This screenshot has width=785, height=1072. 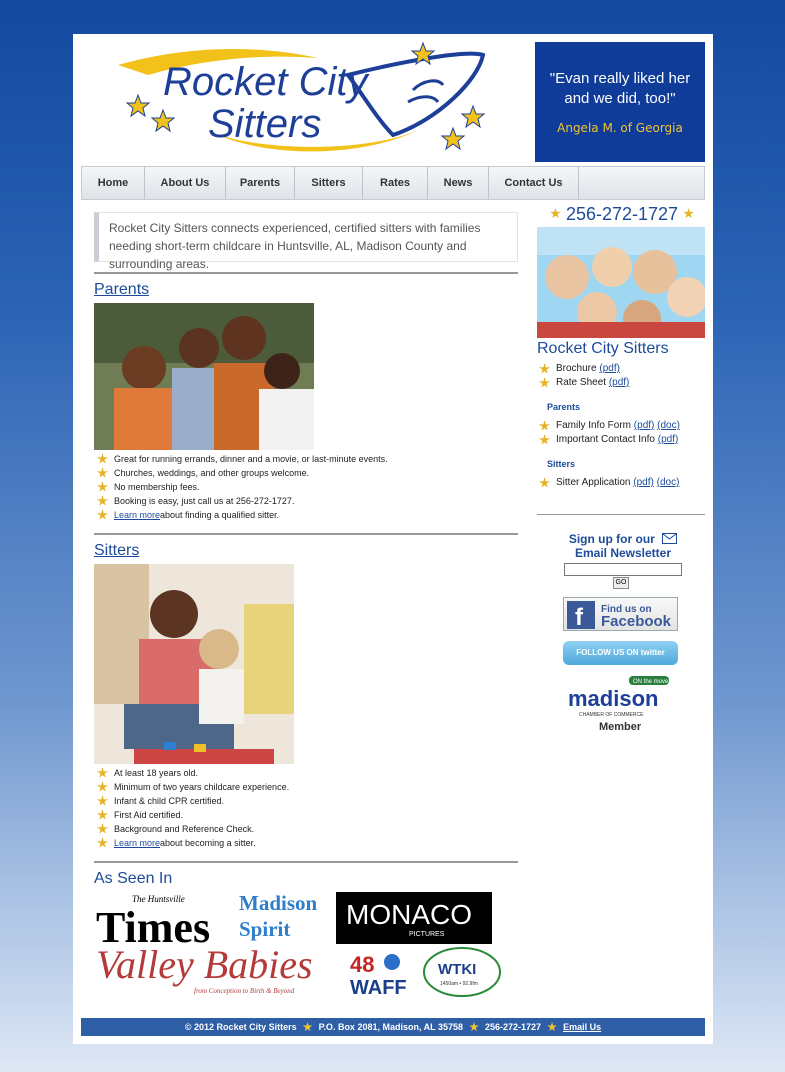 What do you see at coordinates (329, 183) in the screenshot?
I see `nav-sitters: Sitters` at bounding box center [329, 183].